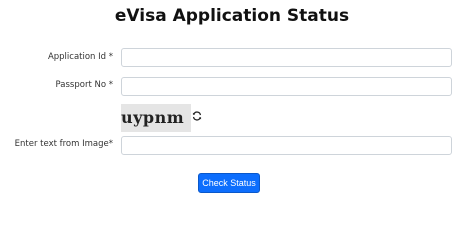  Describe the element at coordinates (229, 183) in the screenshot. I see `check-status-button: Check Status` at that location.